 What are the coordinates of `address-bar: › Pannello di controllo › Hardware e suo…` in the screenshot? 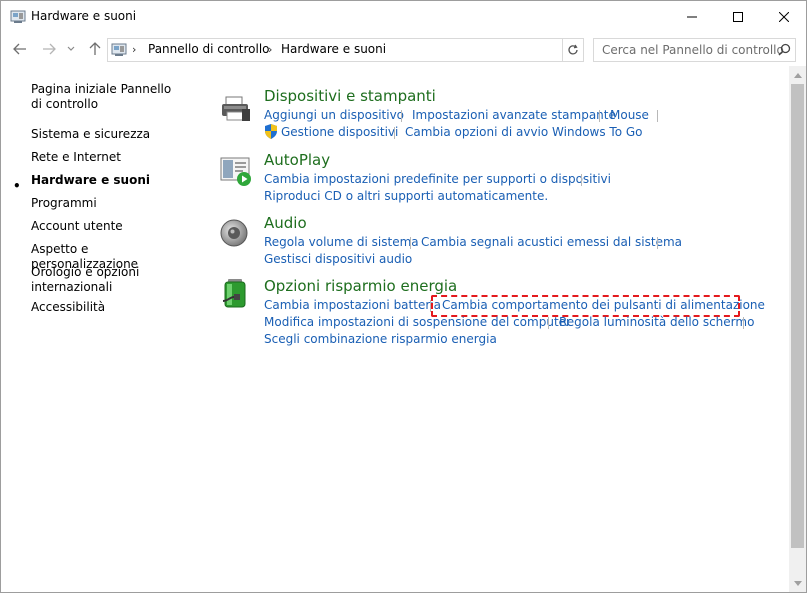 It's located at (385, 50).